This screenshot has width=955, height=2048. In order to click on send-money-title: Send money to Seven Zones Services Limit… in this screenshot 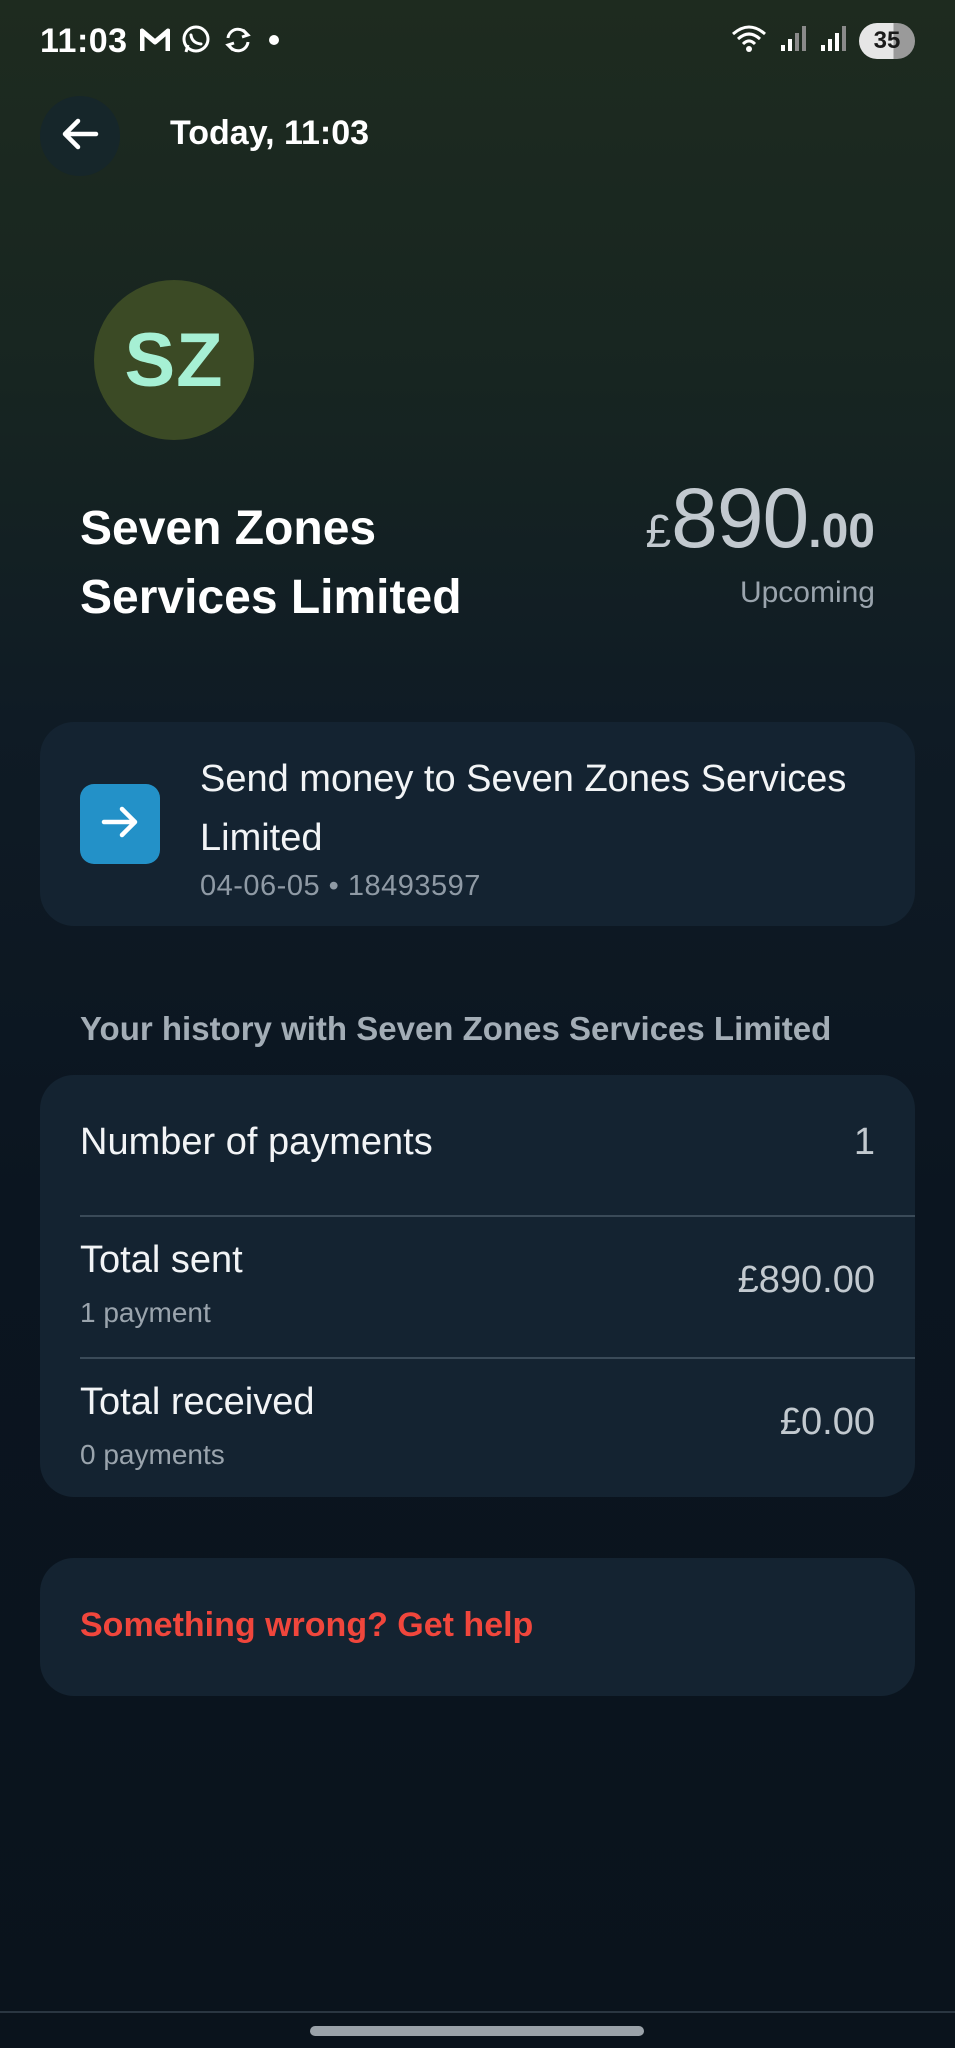, I will do `click(523, 808)`.